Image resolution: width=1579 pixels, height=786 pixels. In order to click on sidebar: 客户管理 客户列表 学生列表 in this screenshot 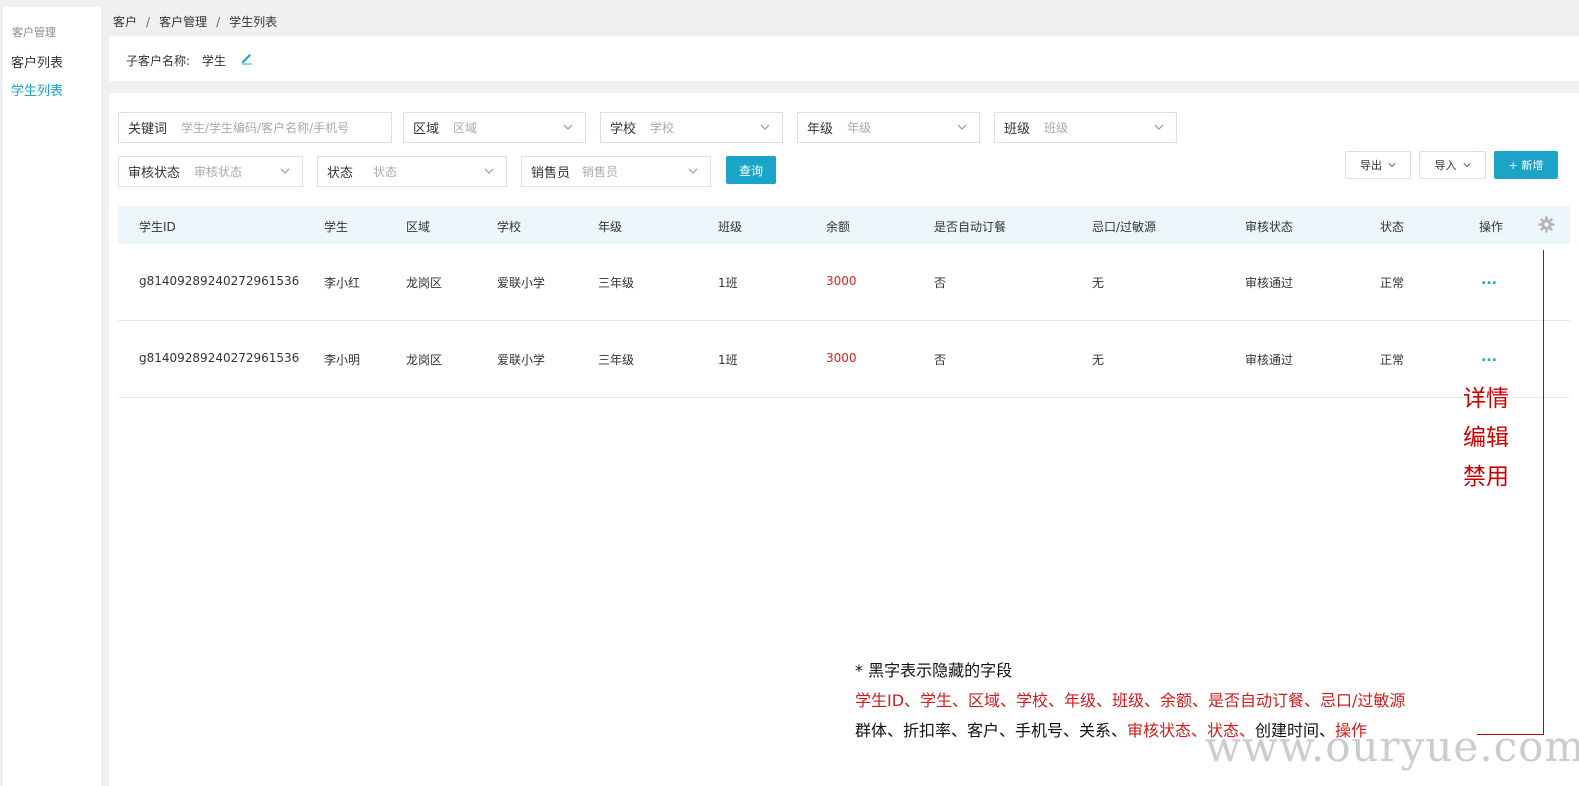, I will do `click(52, 396)`.